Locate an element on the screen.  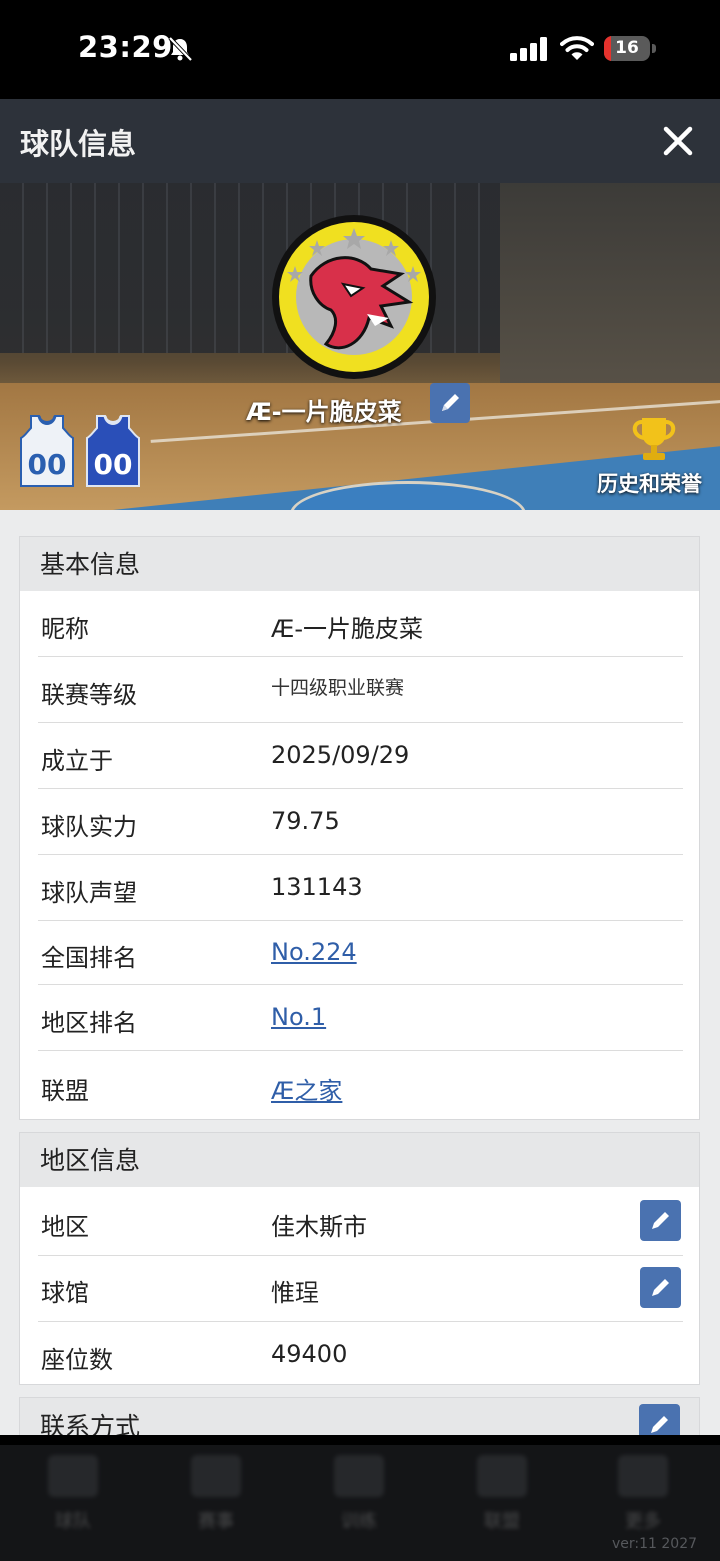
version-label: ver:11 2027 is located at coordinates (655, 1544).